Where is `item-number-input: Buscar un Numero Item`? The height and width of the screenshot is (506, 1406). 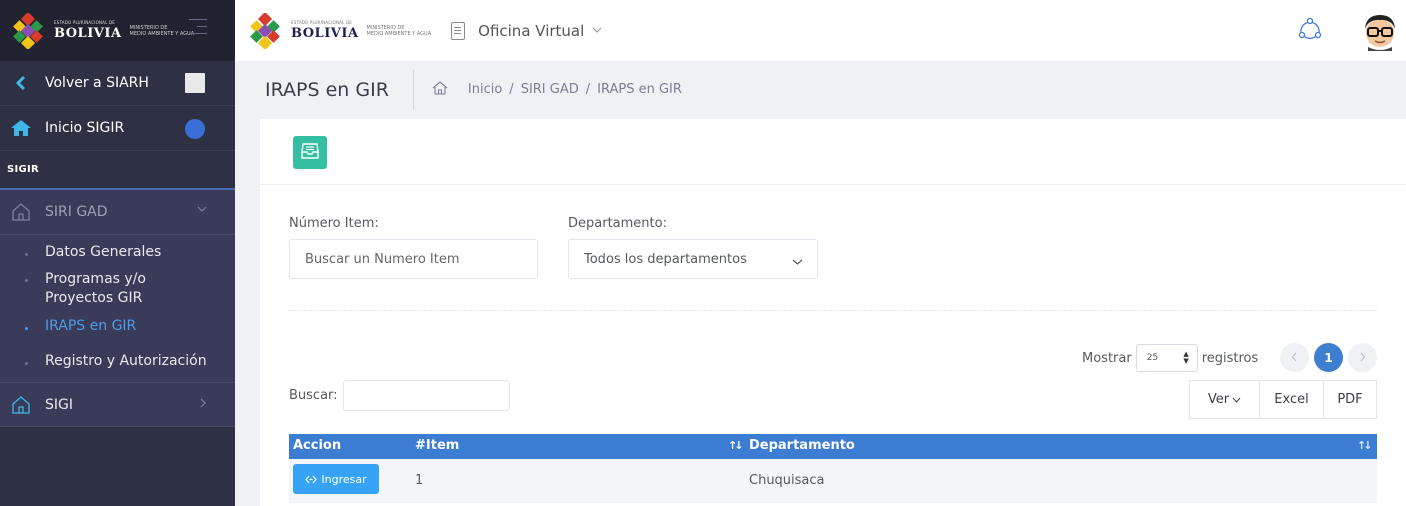 item-number-input: Buscar un Numero Item is located at coordinates (413, 259).